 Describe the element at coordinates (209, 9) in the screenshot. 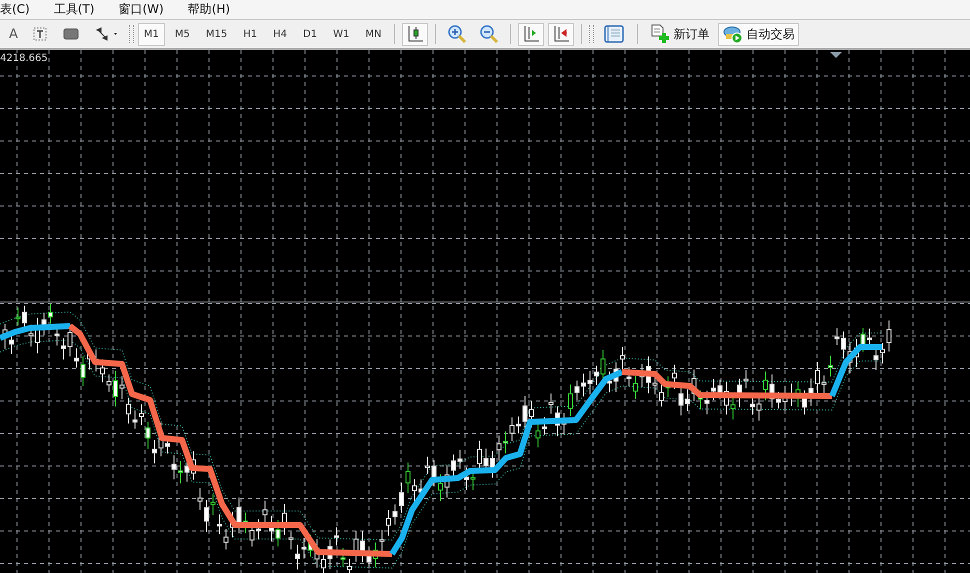

I see `menu-item: 帮助(H)` at that location.